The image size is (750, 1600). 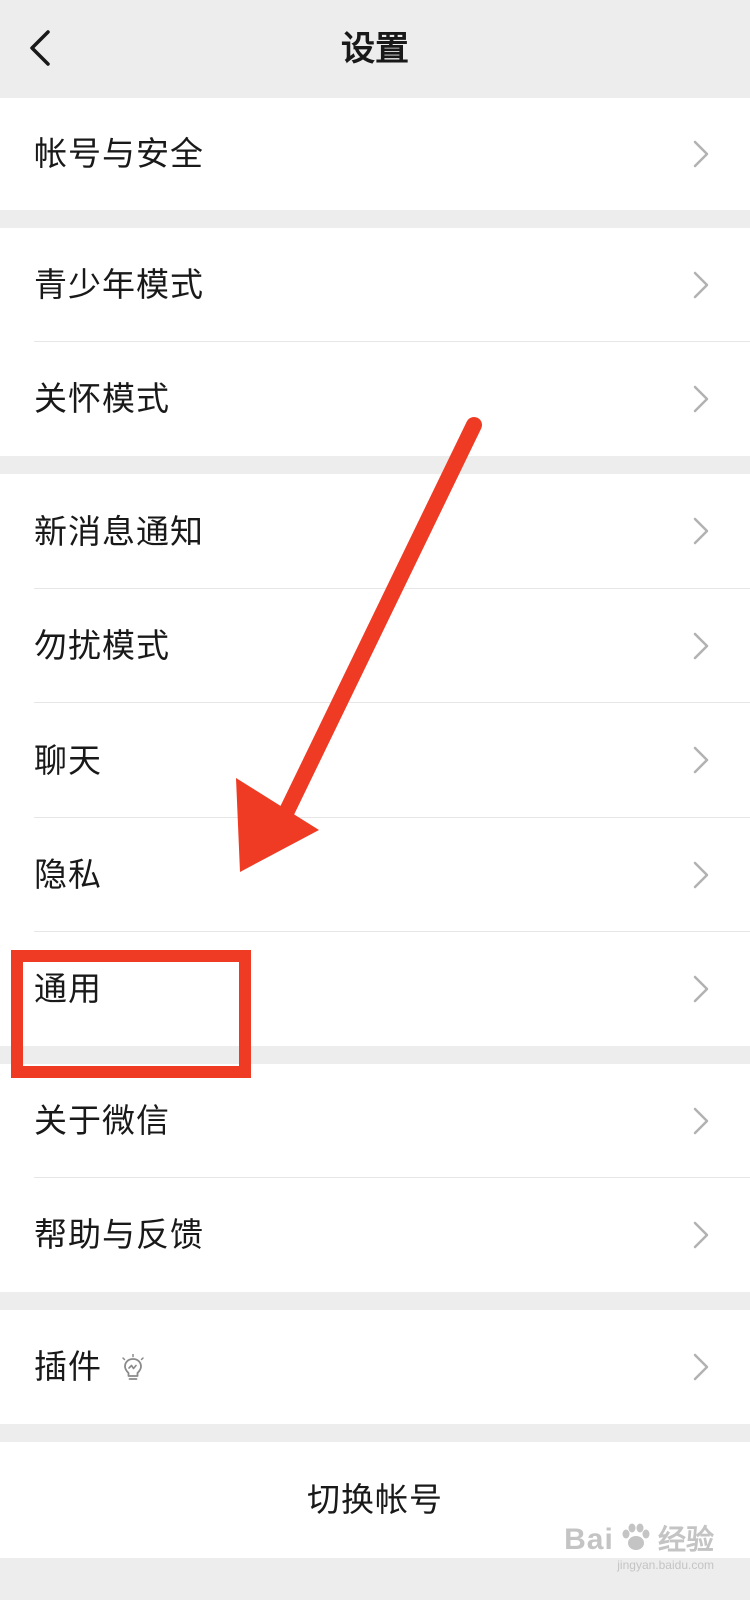 I want to click on settings-item-general: 通用, so click(x=375, y=989).